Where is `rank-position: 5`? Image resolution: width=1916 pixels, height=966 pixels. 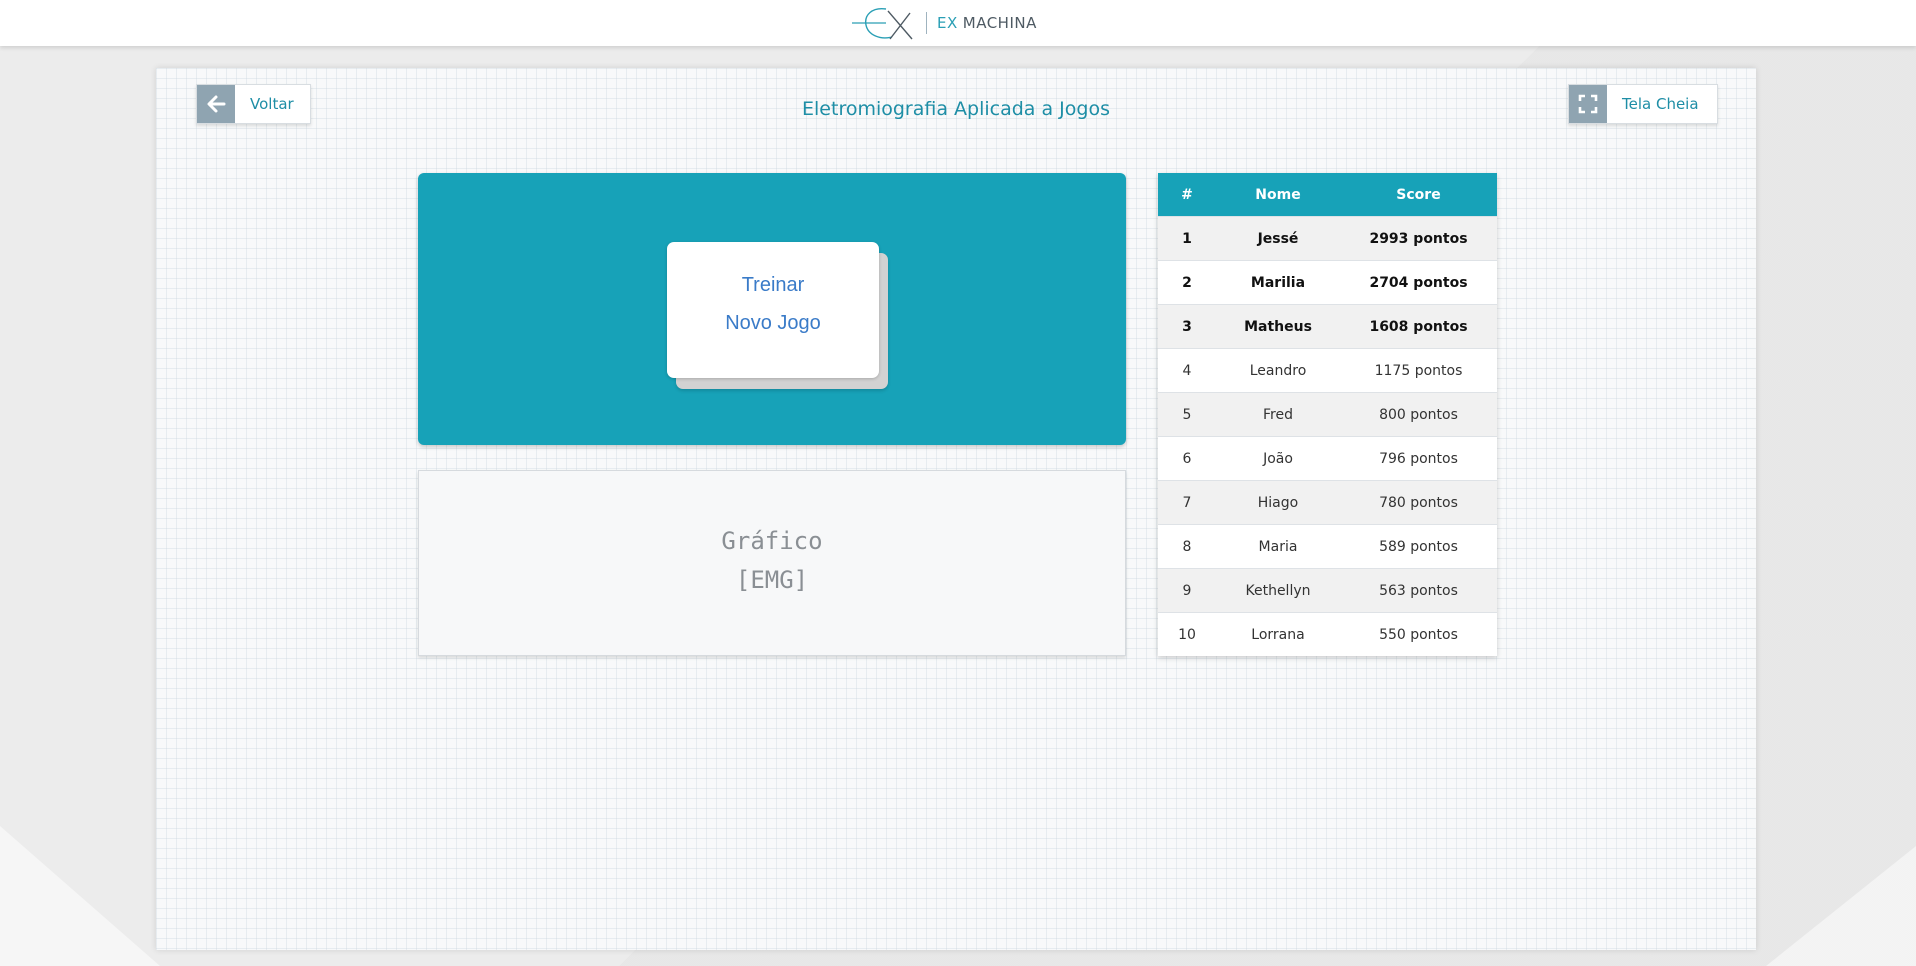
rank-position: 5 is located at coordinates (1187, 414).